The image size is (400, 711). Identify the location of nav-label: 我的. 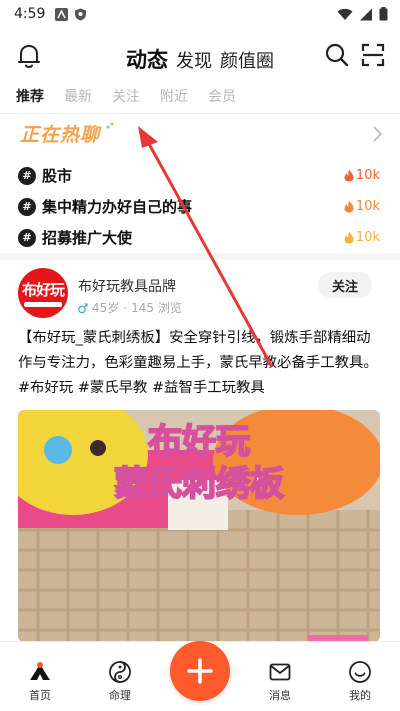
(360, 695).